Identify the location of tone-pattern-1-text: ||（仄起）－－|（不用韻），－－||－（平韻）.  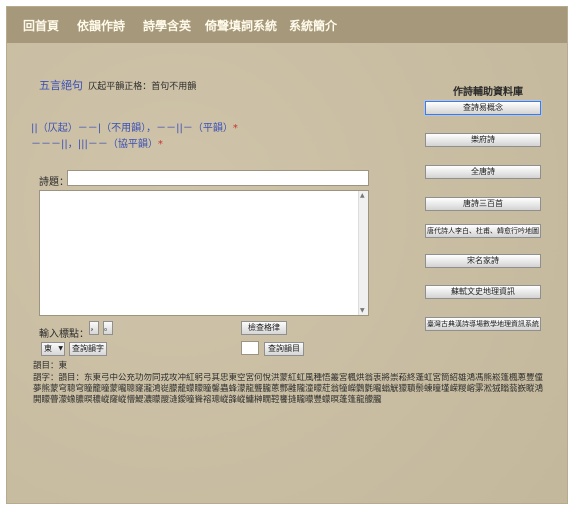
(132, 128).